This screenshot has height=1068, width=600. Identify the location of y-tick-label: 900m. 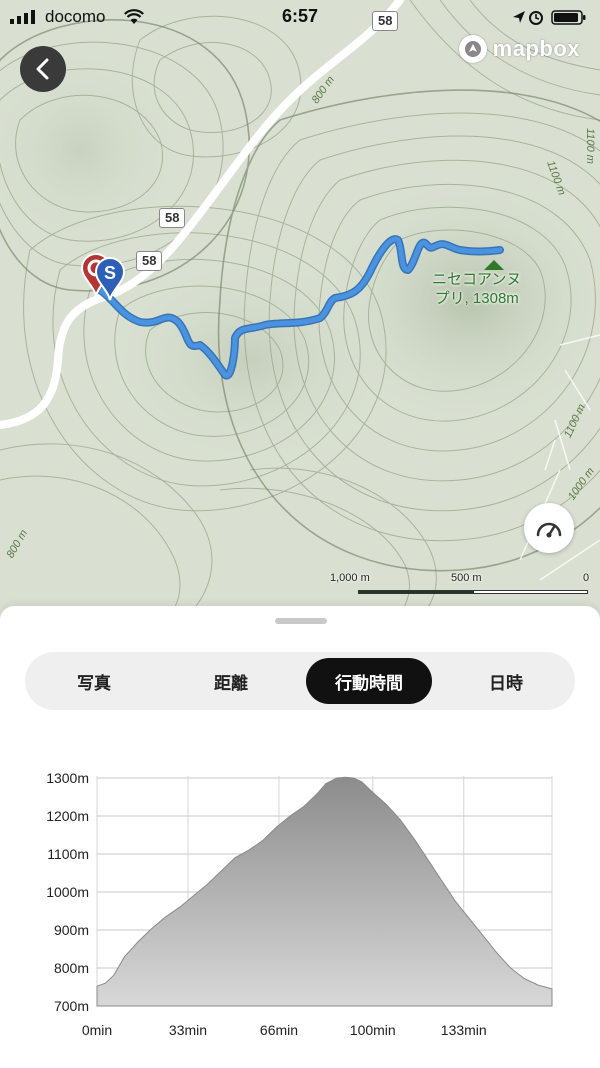
(71, 930).